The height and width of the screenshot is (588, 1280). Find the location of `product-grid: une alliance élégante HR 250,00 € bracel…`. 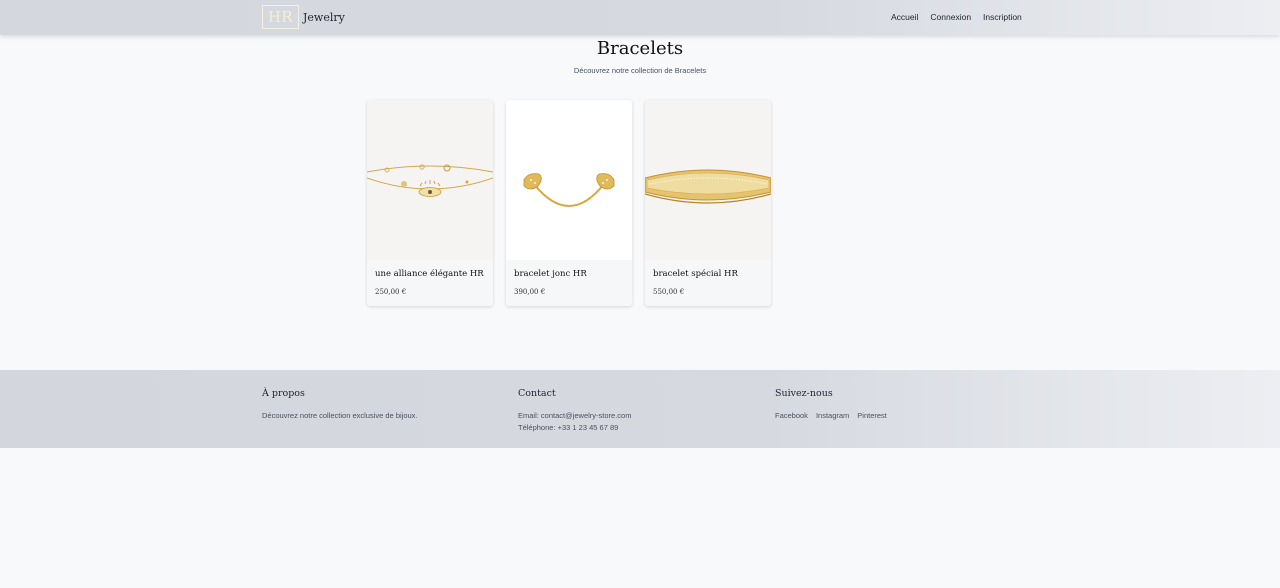

product-grid: une alliance élégante HR 250,00 € bracel… is located at coordinates (569, 203).